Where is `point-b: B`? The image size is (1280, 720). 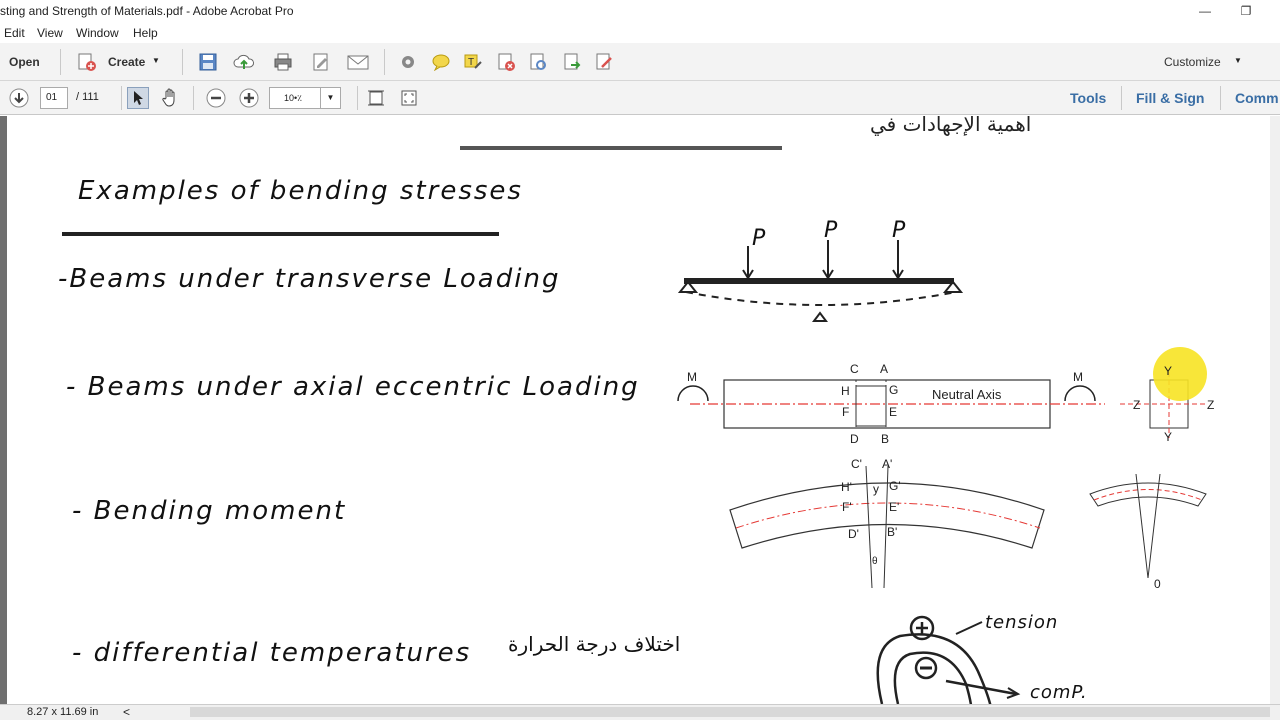
point-b: B is located at coordinates (885, 439).